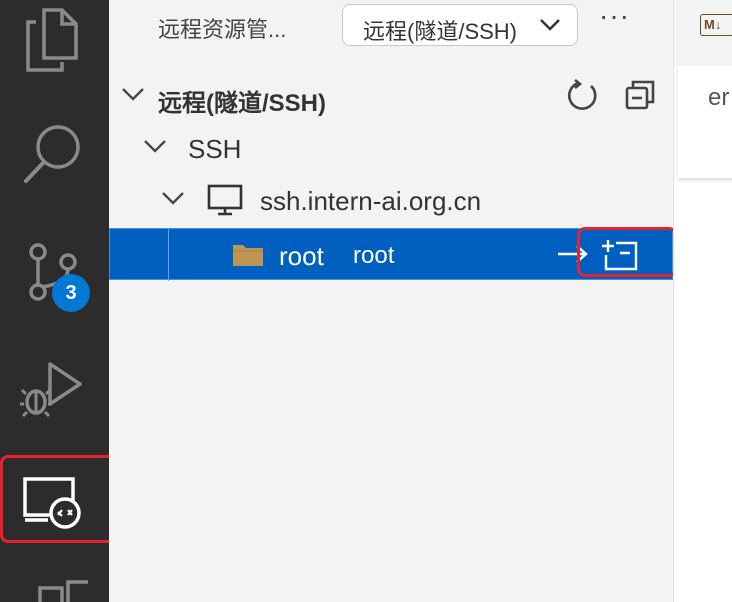 The image size is (732, 602). Describe the element at coordinates (440, 31) in the screenshot. I see `remote-type-select-value: 远程(隧道/SSH)` at that location.